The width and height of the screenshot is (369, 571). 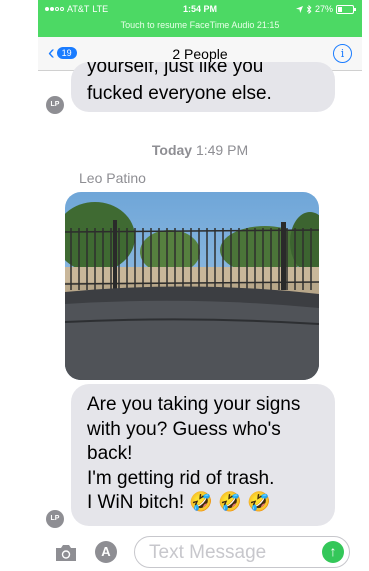 I want to click on message-line: I'm getting rid of trash., so click(x=181, y=478).